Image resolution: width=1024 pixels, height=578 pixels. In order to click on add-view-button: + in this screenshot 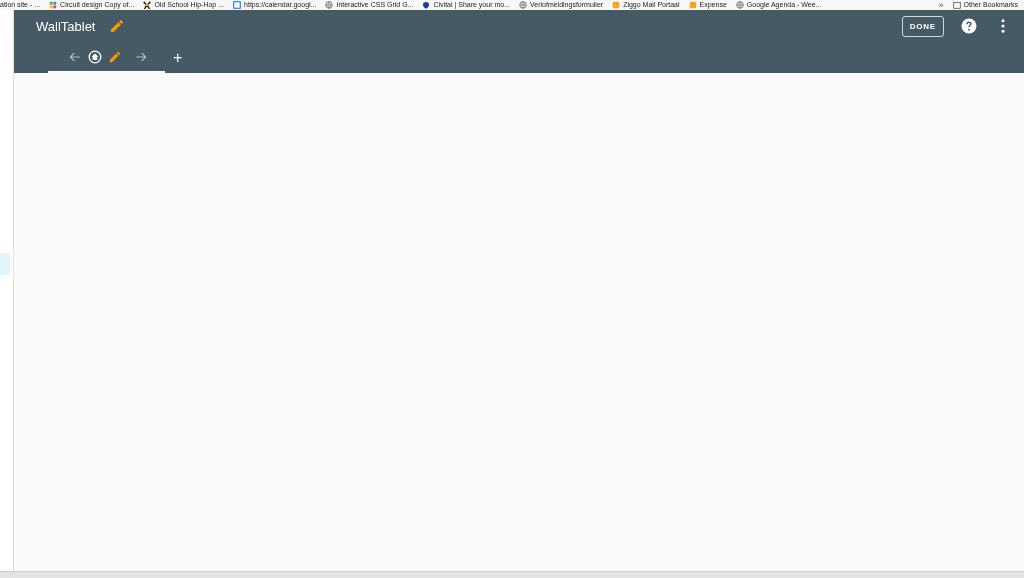, I will do `click(178, 57)`.